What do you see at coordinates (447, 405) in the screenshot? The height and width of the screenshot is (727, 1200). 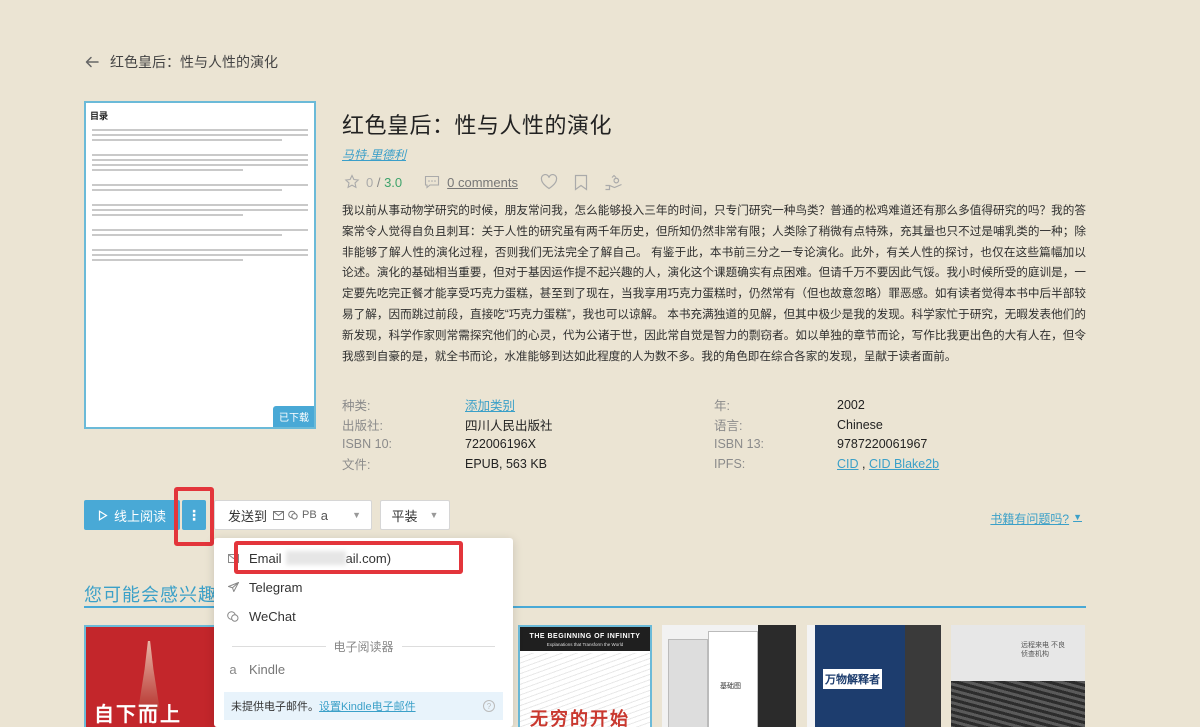 I see `prop-category: 种类: 添加类别` at bounding box center [447, 405].